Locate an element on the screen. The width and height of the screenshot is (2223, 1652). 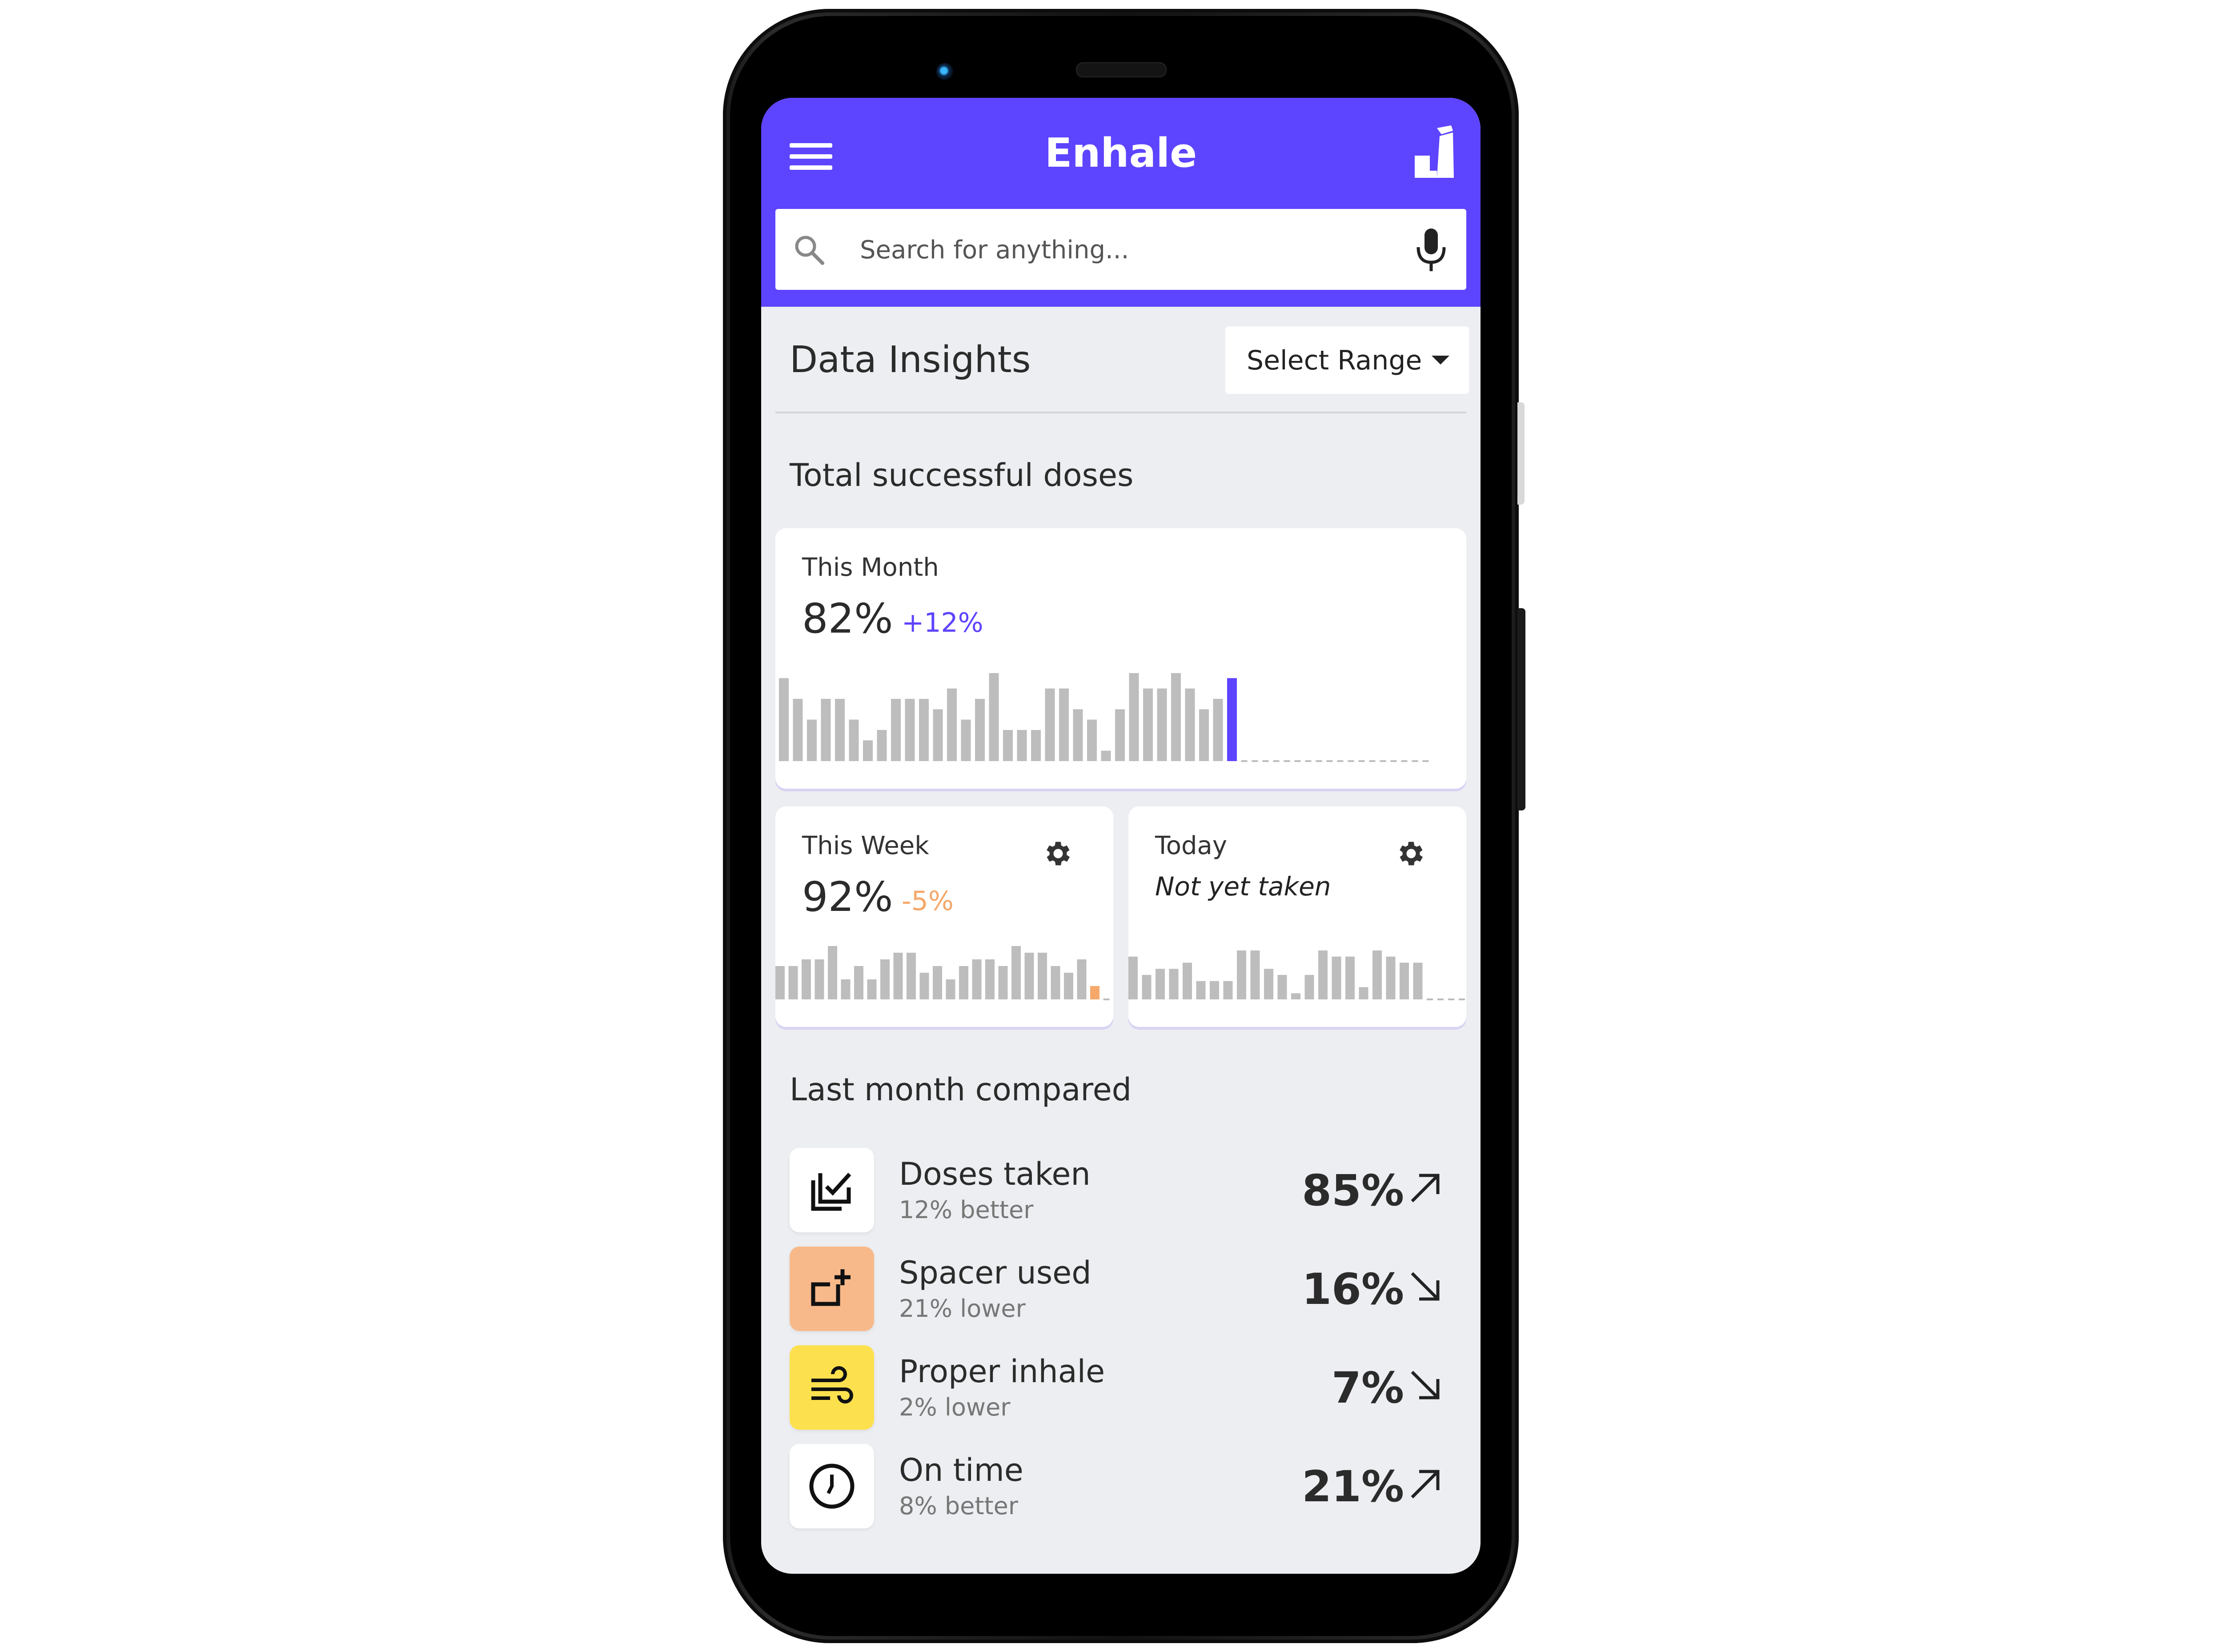
row-title: On time is located at coordinates (961, 1470).